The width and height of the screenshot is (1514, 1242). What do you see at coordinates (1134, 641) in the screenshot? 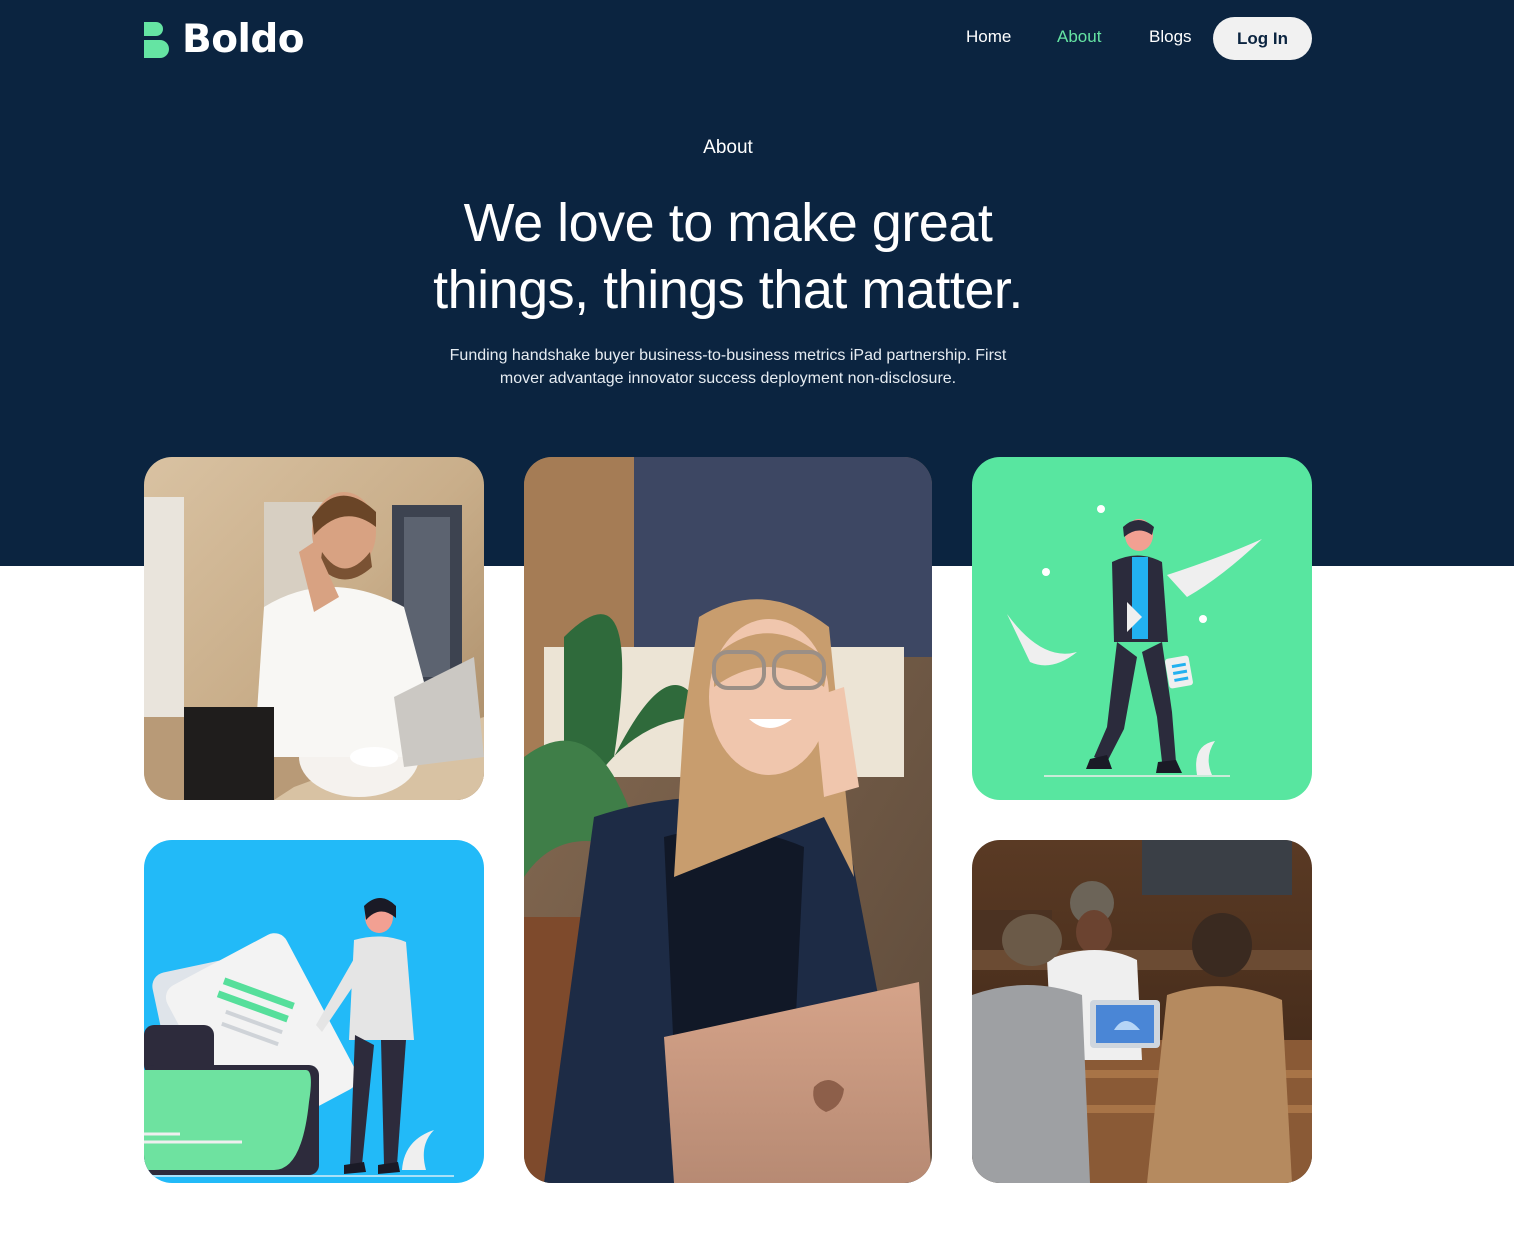
I see `walking-businessman-illustration` at bounding box center [1134, 641].